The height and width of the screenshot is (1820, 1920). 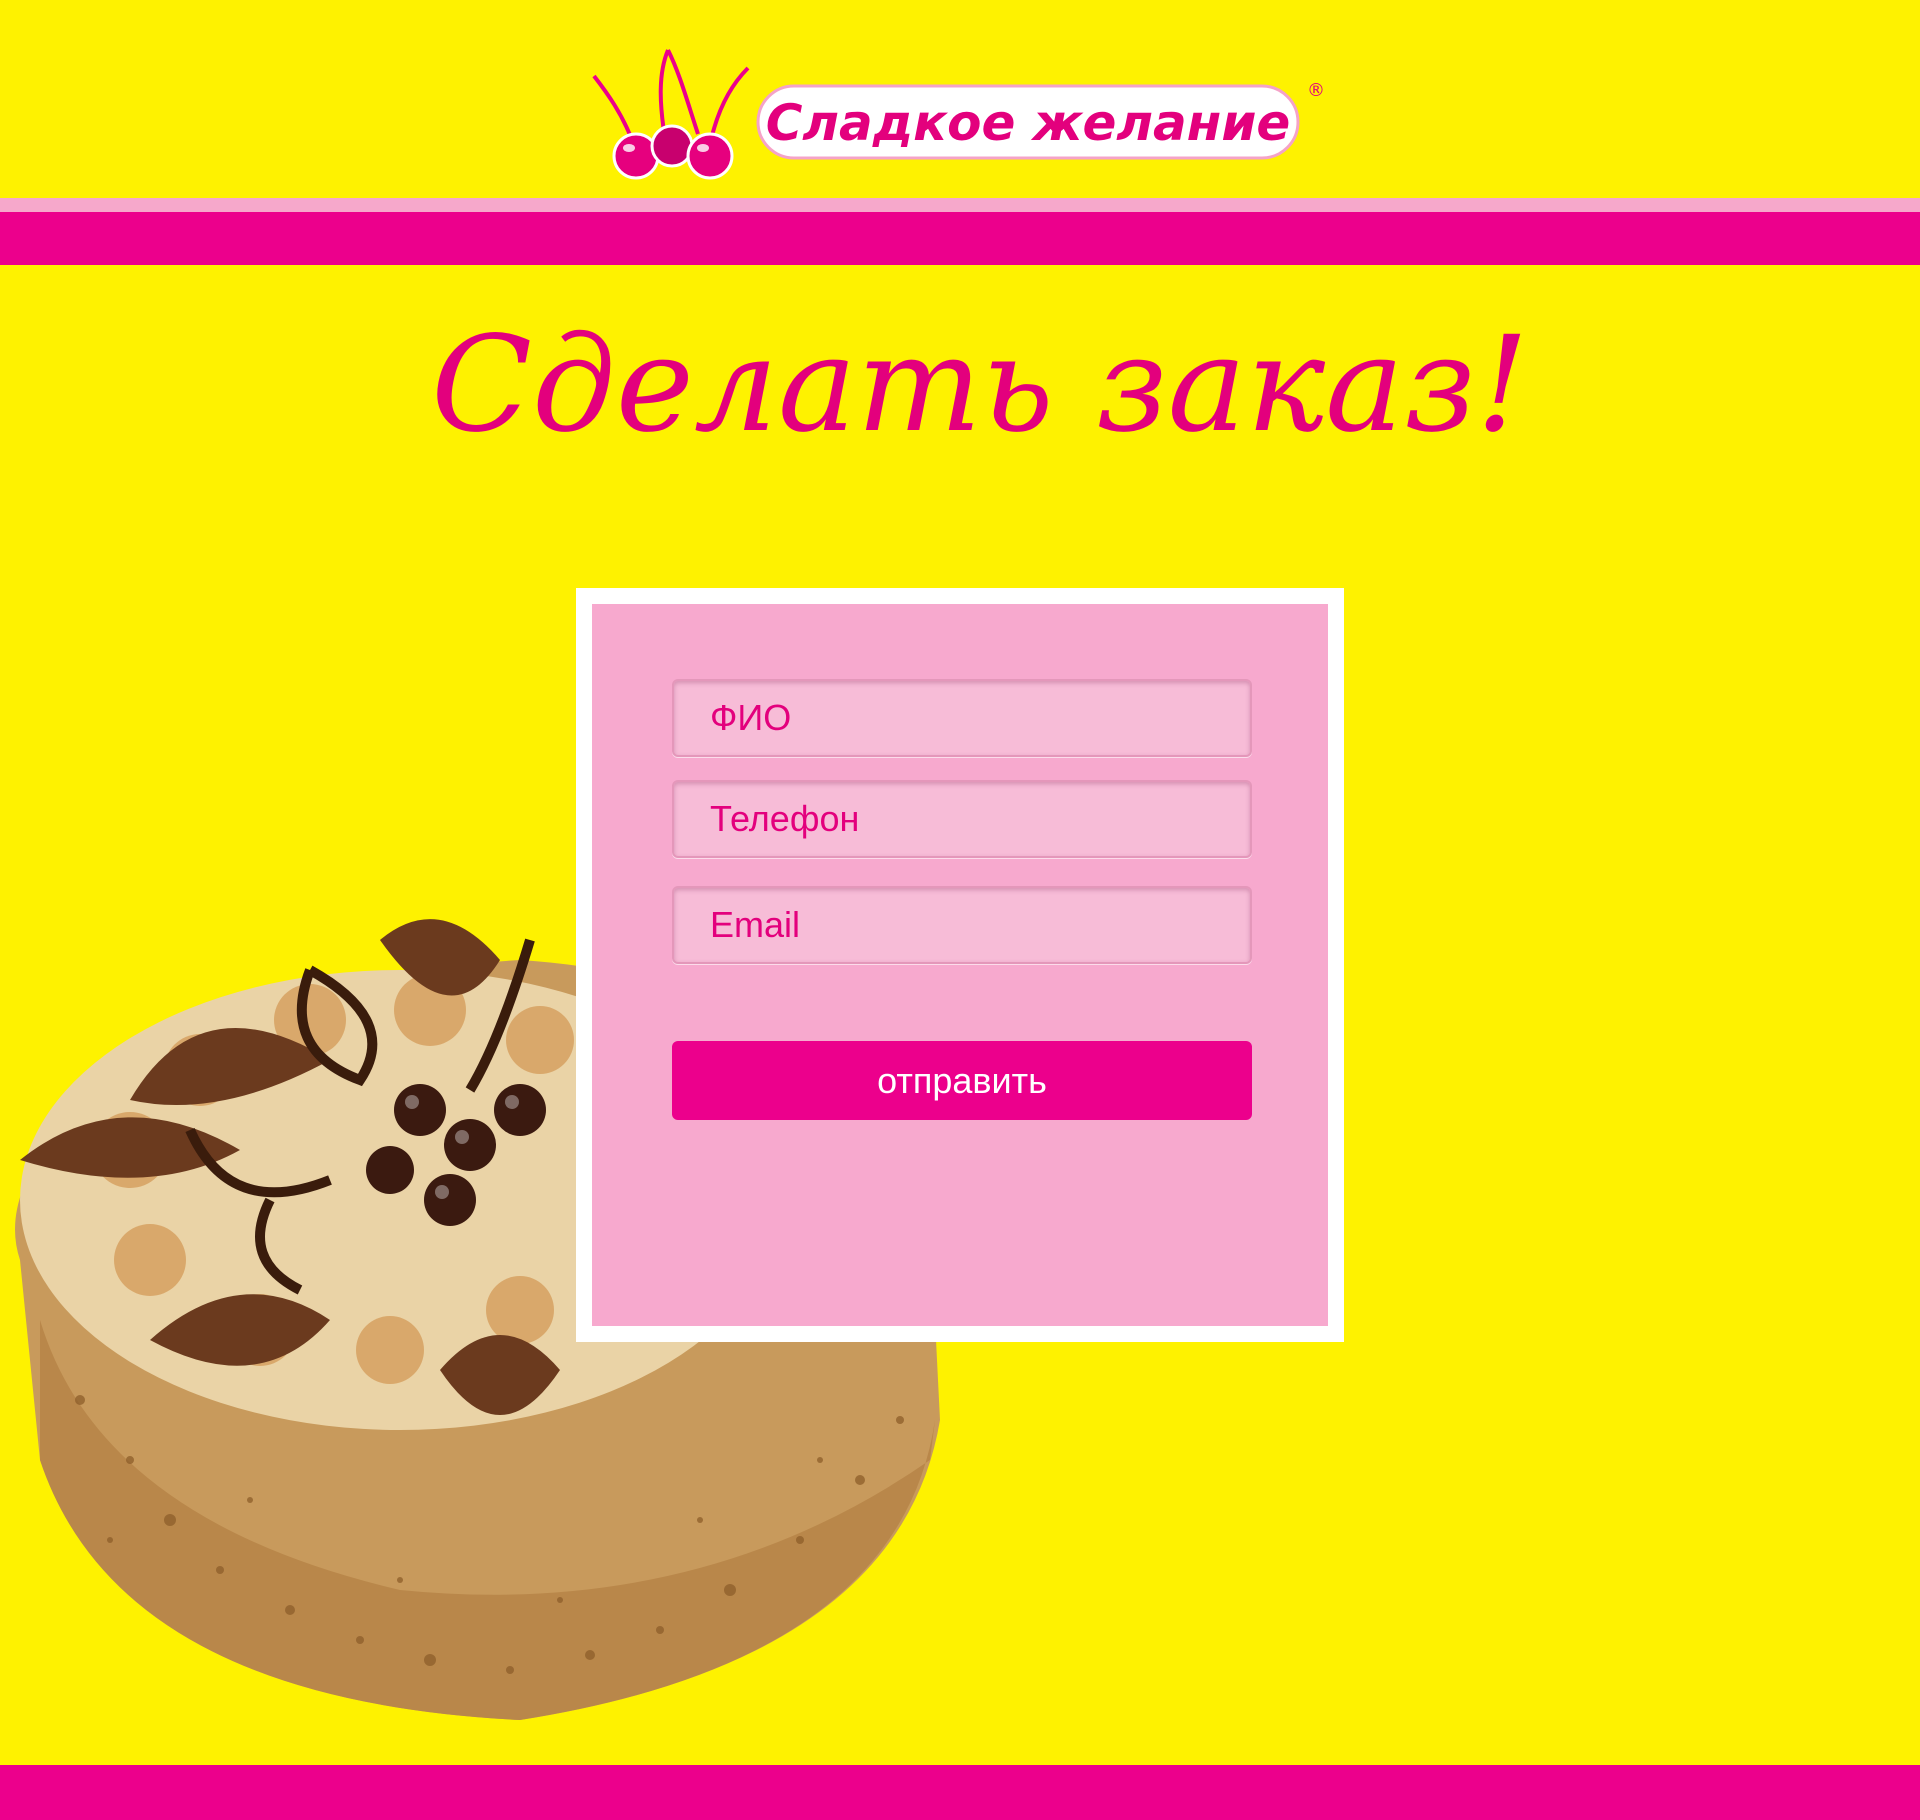 I want to click on brand-logo: Сладкое желание ®, so click(x=958, y=114).